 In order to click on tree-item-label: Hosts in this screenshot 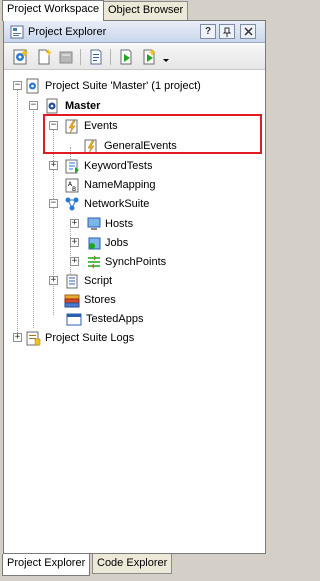, I will do `click(119, 224)`.